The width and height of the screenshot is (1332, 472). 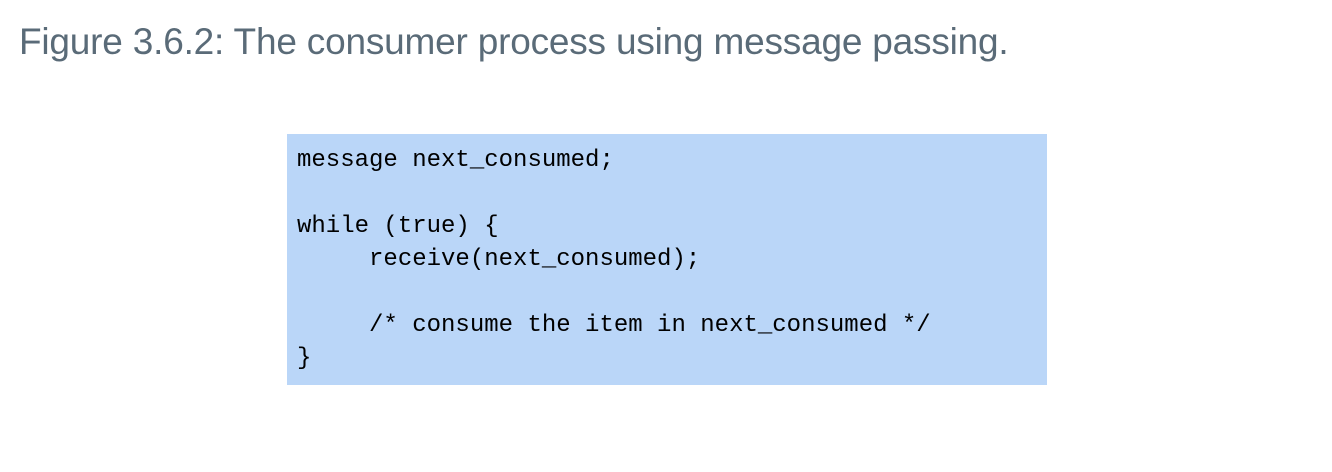 What do you see at coordinates (455, 160) in the screenshot?
I see `code-line-declaration: message next_consumed;` at bounding box center [455, 160].